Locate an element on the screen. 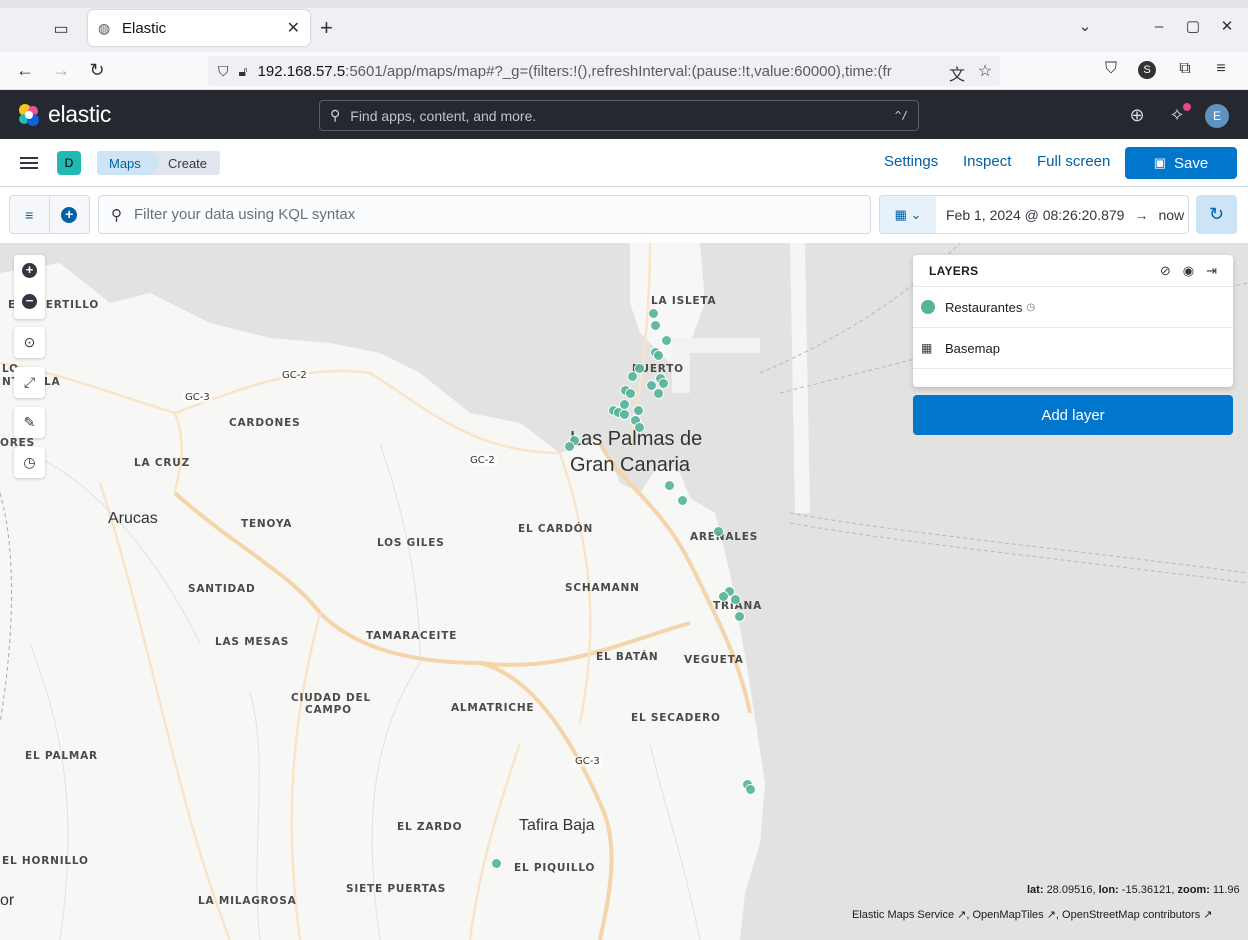  fit-bounds-control: ⤢ is located at coordinates (29, 382).